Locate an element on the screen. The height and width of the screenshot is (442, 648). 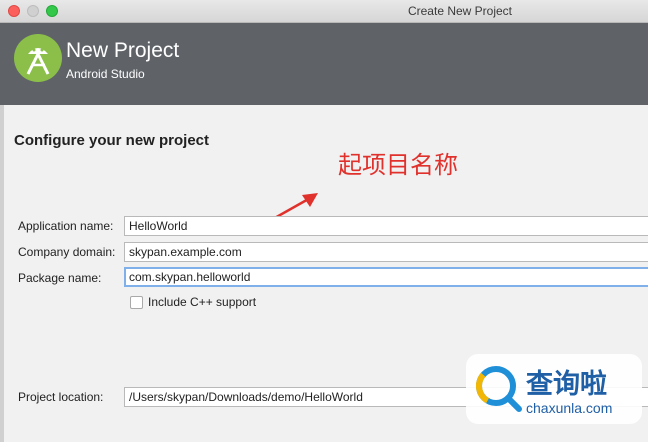
company-domain-input is located at coordinates (386, 252).